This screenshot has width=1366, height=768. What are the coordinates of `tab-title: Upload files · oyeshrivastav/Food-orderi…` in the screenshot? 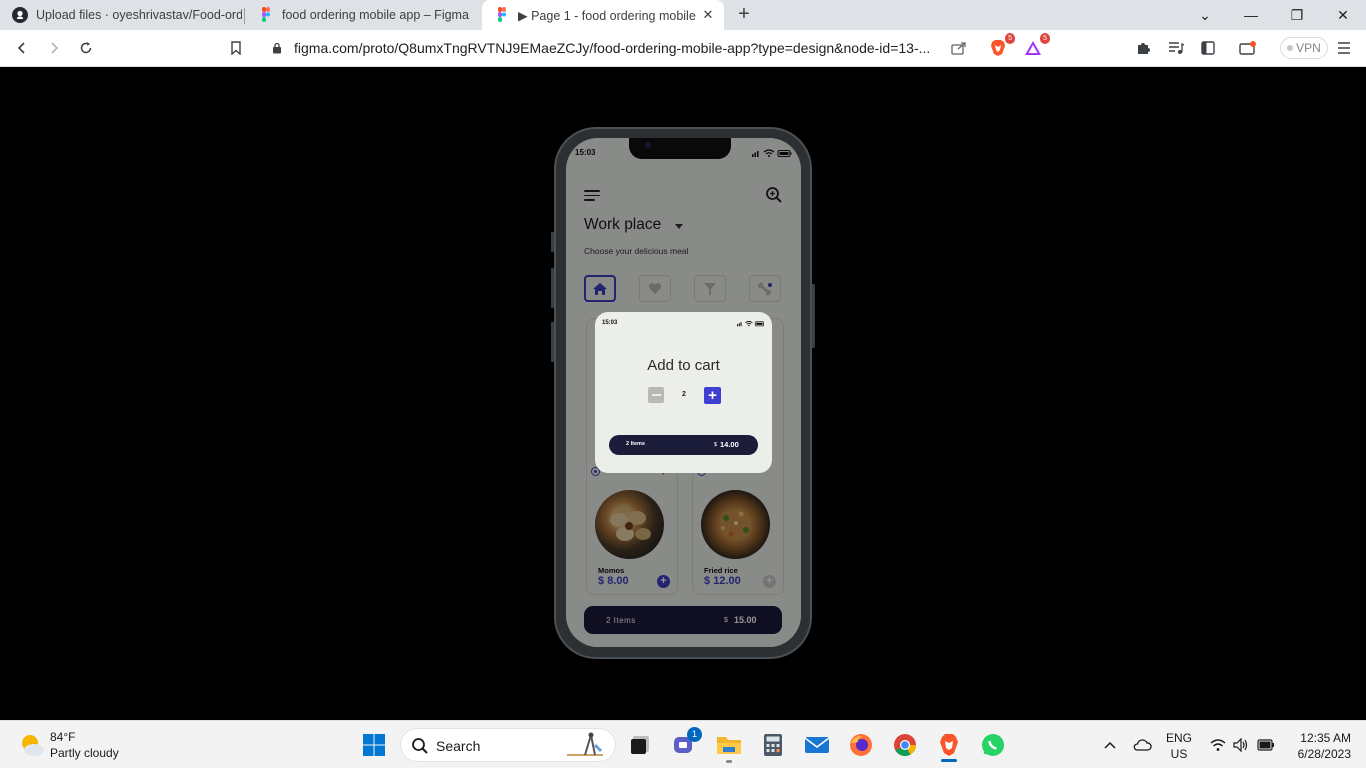 It's located at (139, 15).